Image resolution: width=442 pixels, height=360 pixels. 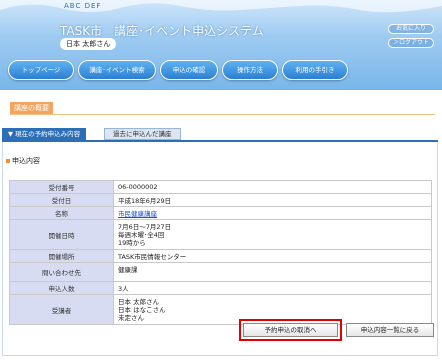 I want to click on user-name-badge: 日本 太郎さん, so click(x=88, y=44).